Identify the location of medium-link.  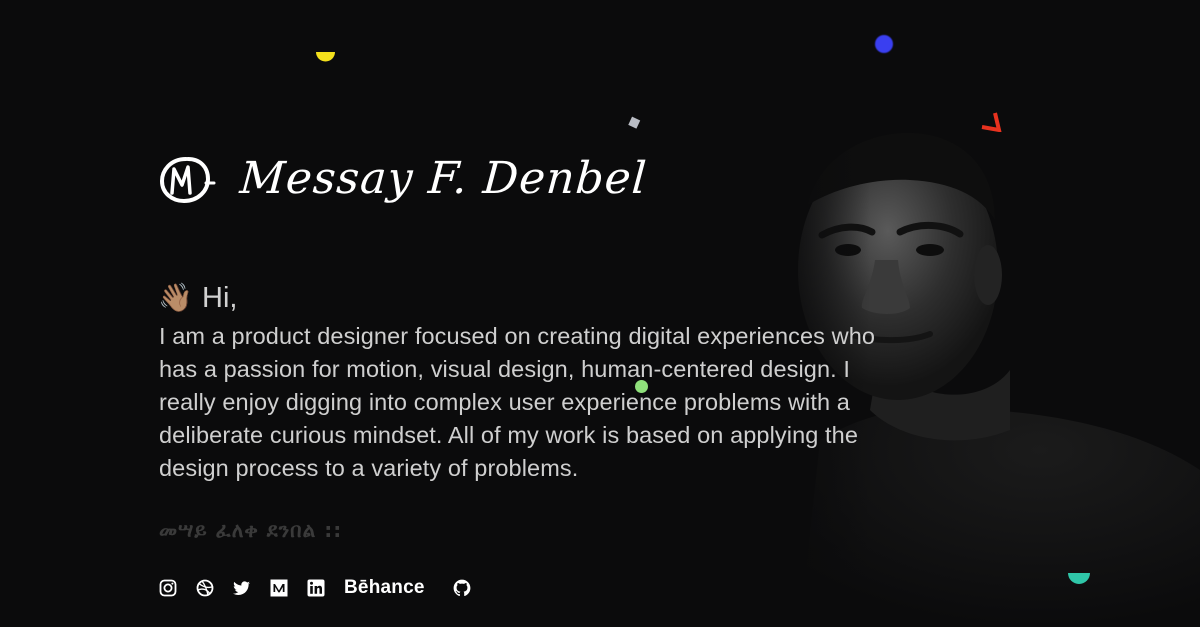
(279, 588).